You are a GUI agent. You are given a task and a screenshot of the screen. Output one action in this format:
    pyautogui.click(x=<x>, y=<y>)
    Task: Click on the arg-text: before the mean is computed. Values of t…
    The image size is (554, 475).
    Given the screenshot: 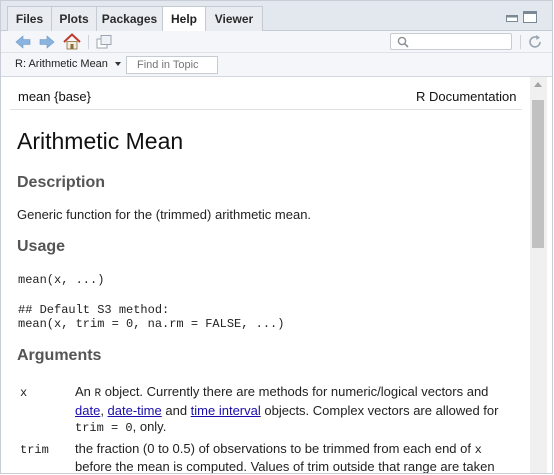 What is the action you would take?
    pyautogui.click(x=285, y=466)
    